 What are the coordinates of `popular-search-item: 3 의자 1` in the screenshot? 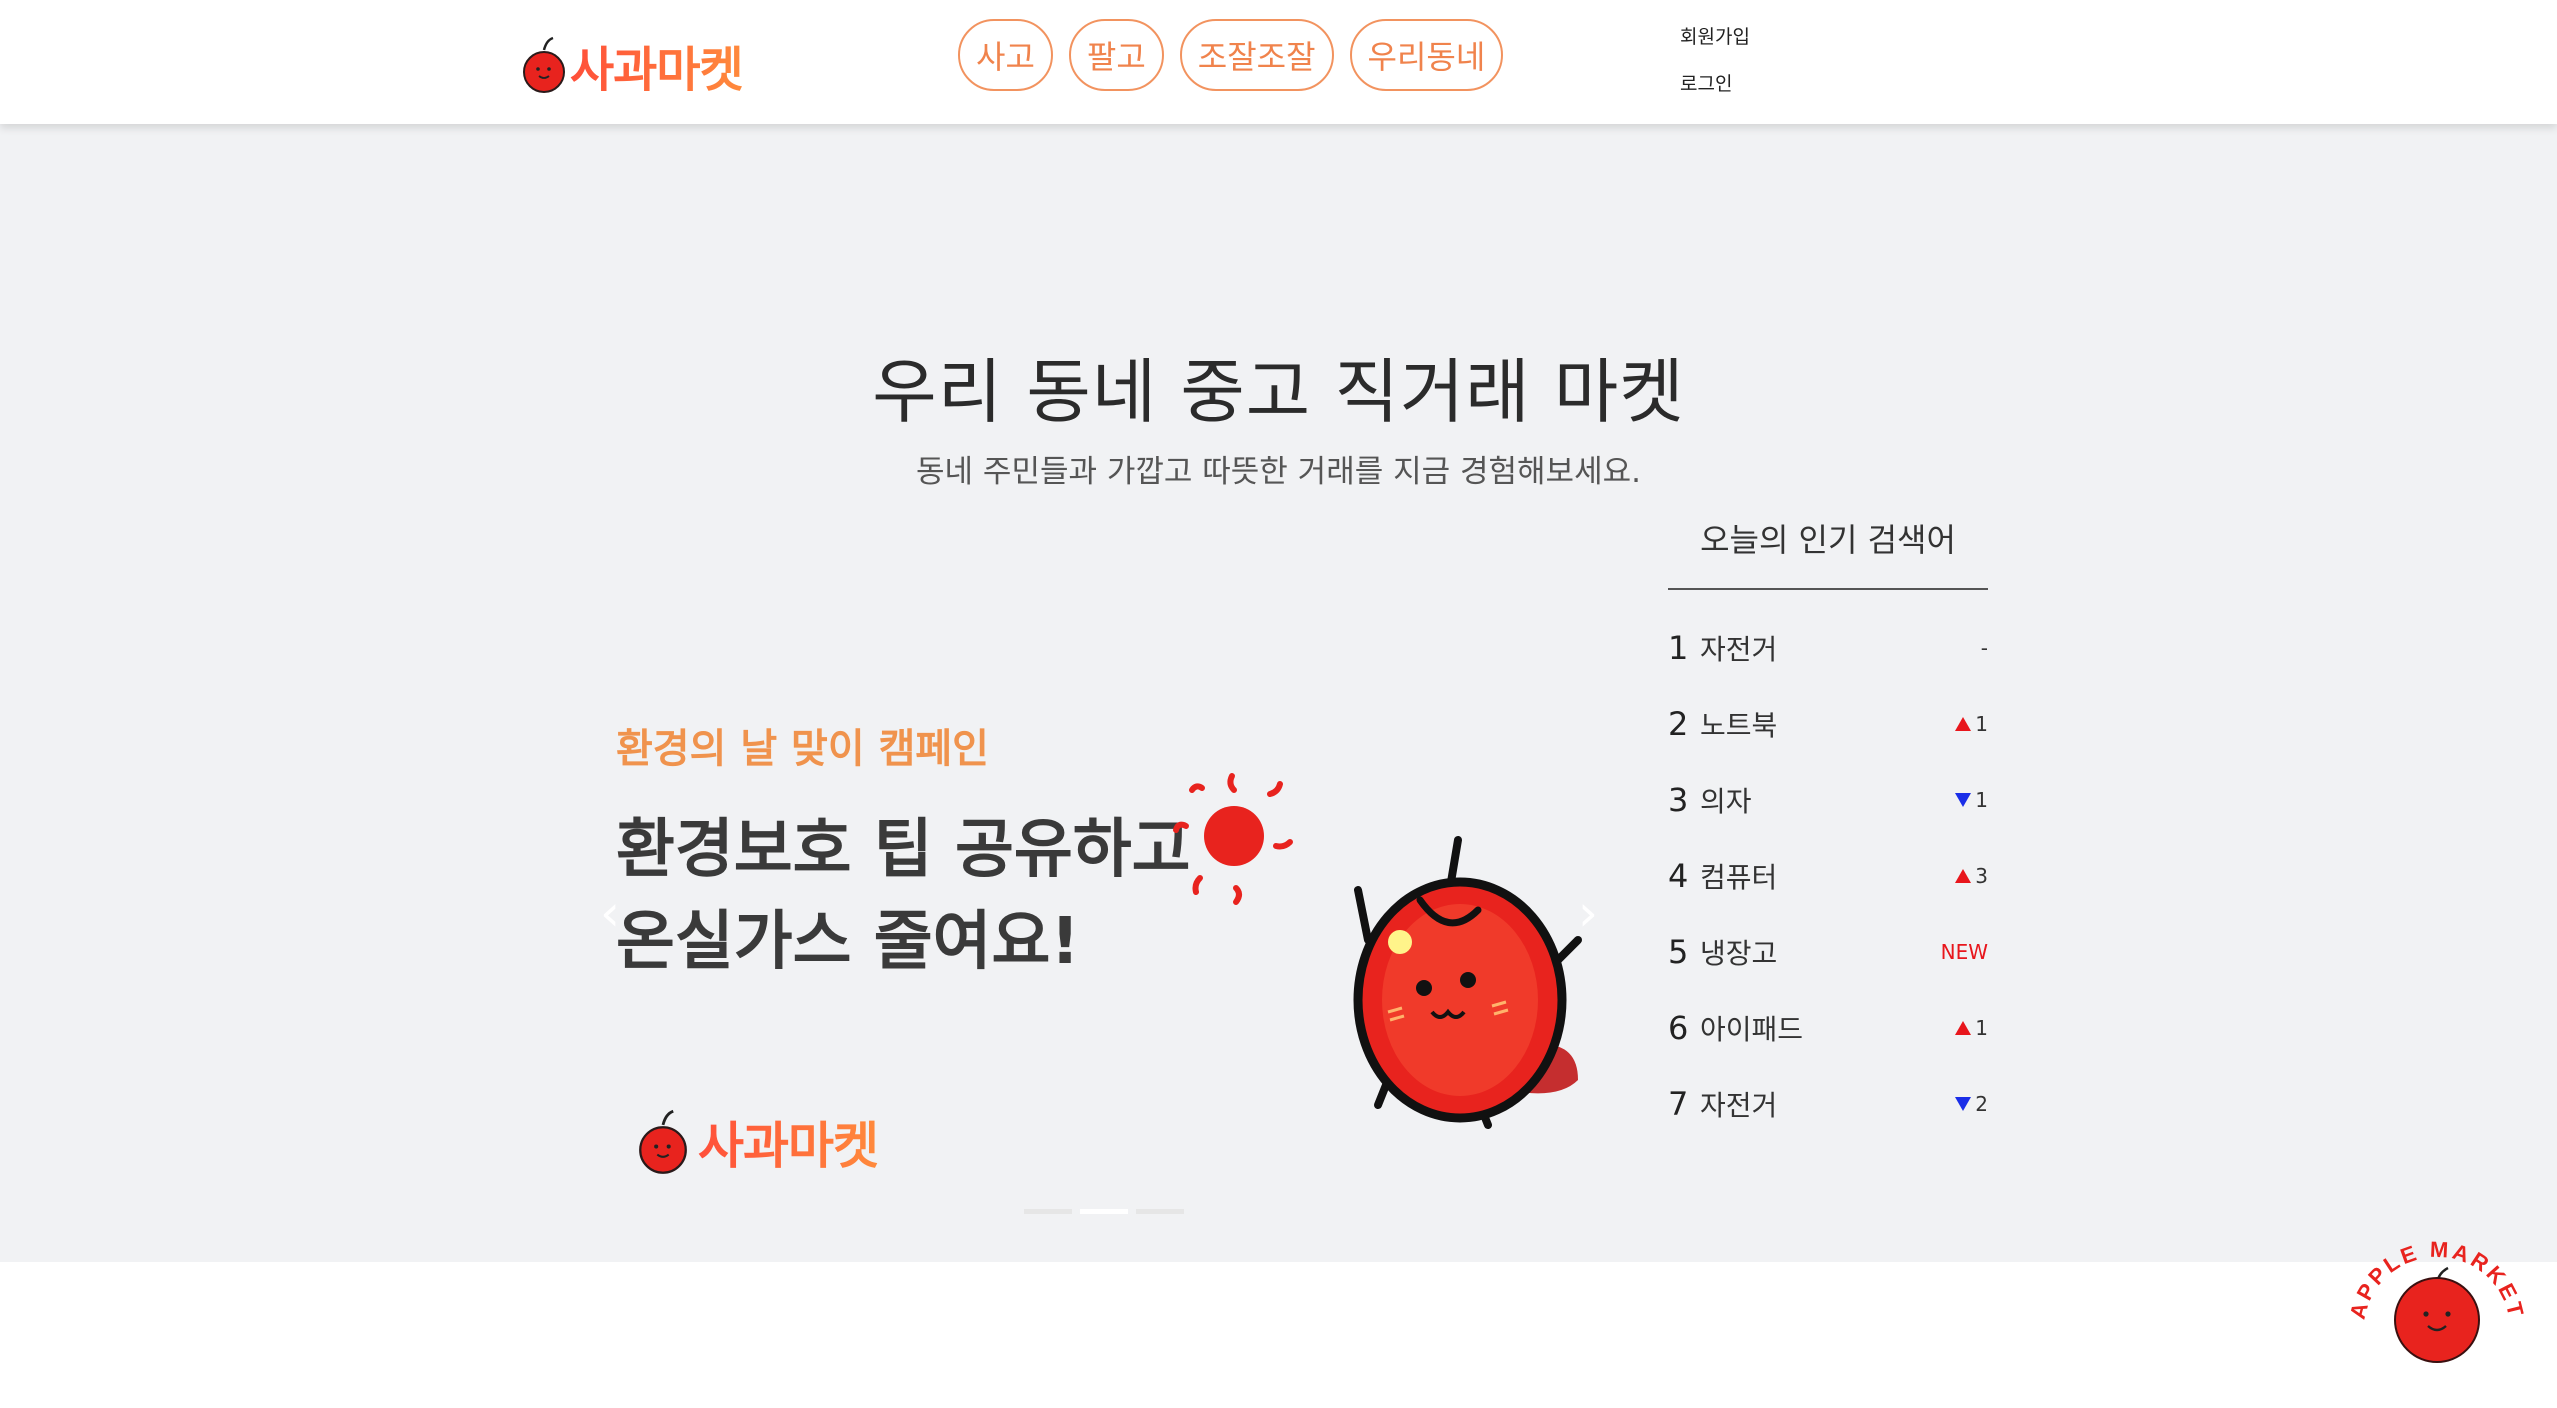 It's located at (1828, 800).